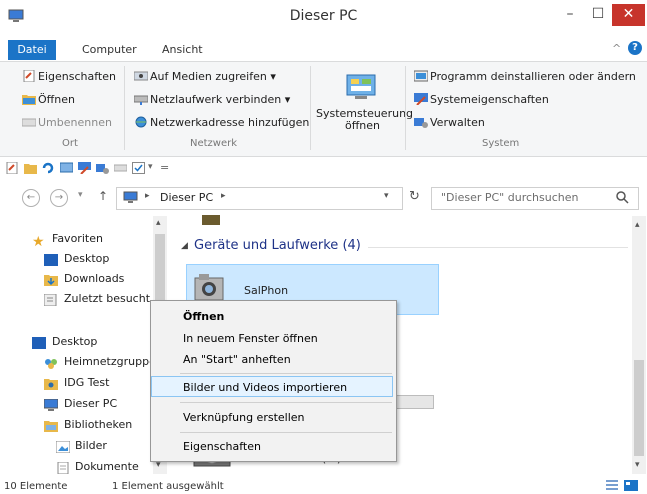  I want to click on homegroup-icon, so click(51, 364).